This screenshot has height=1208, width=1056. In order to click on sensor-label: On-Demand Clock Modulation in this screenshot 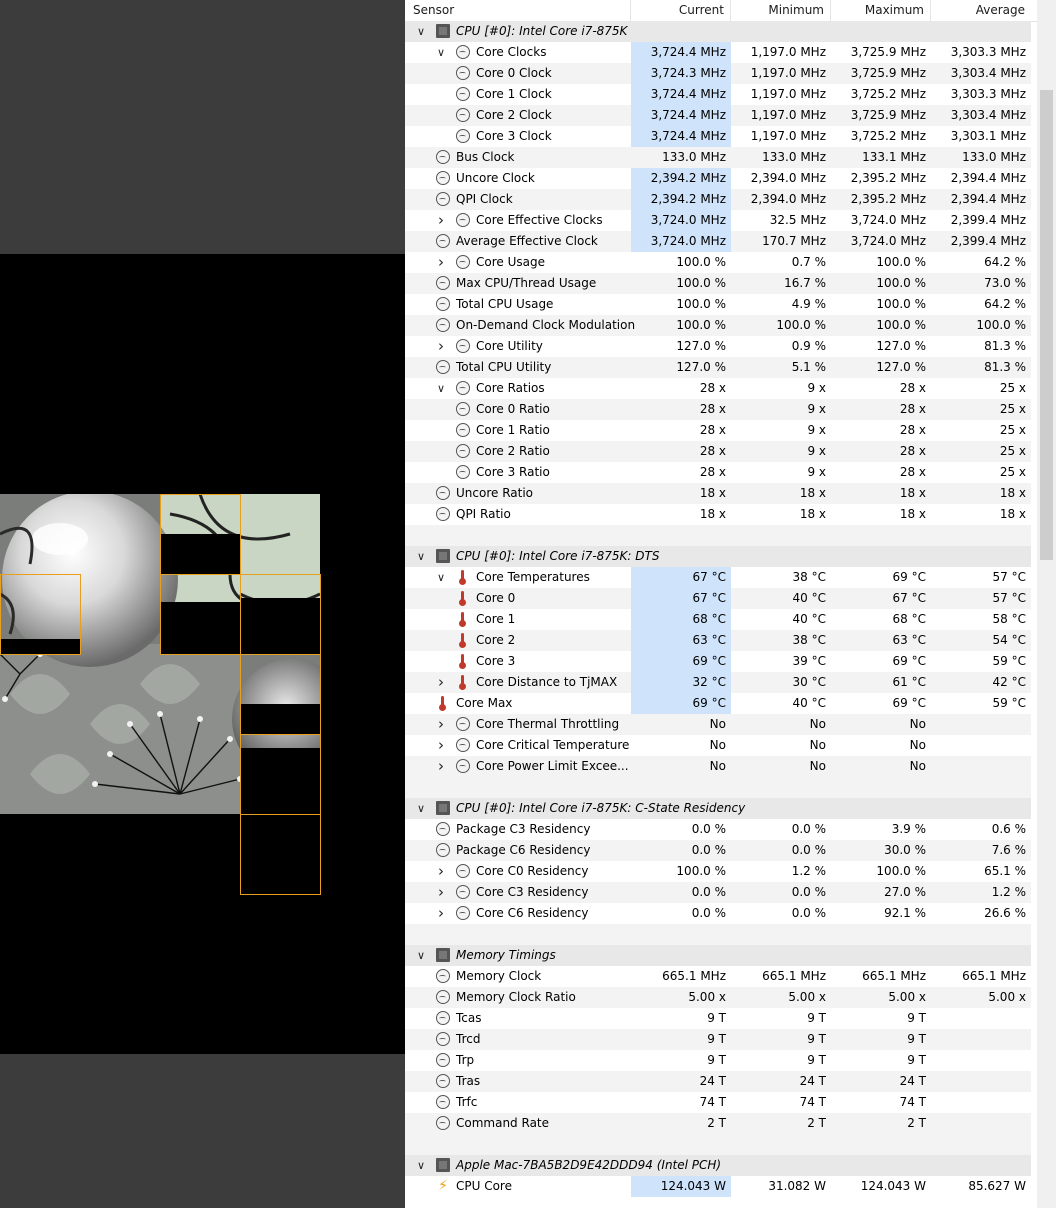, I will do `click(546, 325)`.